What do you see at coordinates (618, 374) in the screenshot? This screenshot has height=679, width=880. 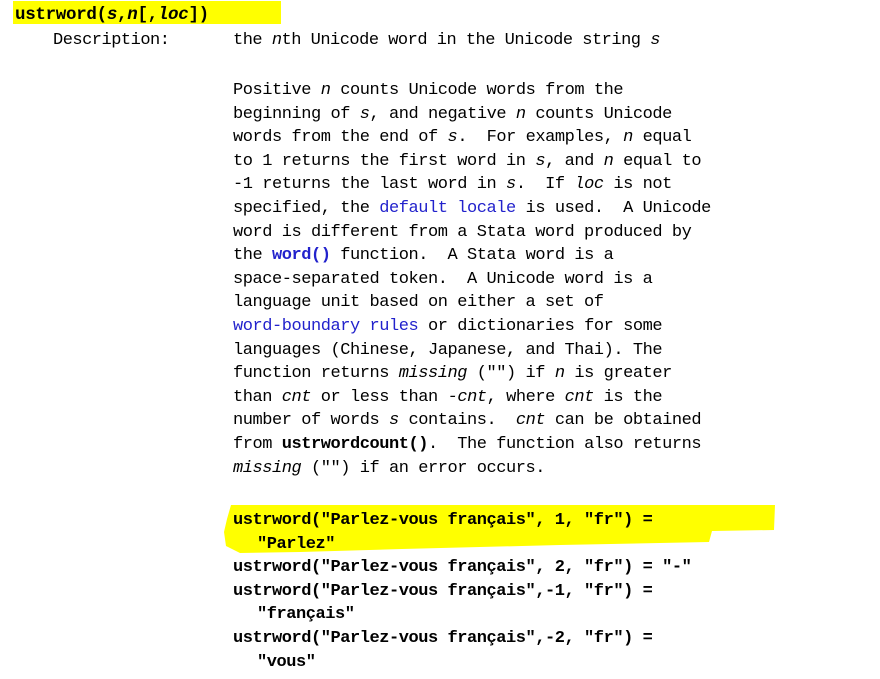 I see `plain-text: is greater` at bounding box center [618, 374].